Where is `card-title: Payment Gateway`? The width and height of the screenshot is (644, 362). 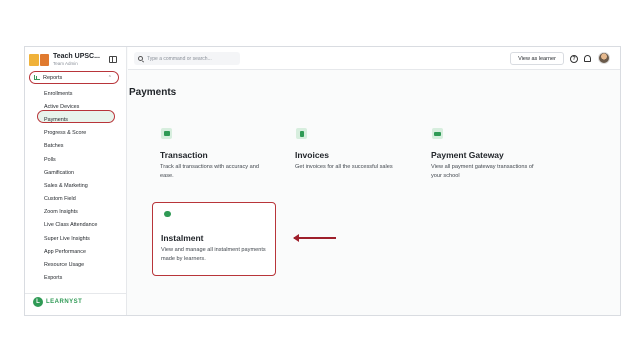
card-title: Payment Gateway is located at coordinates (467, 155).